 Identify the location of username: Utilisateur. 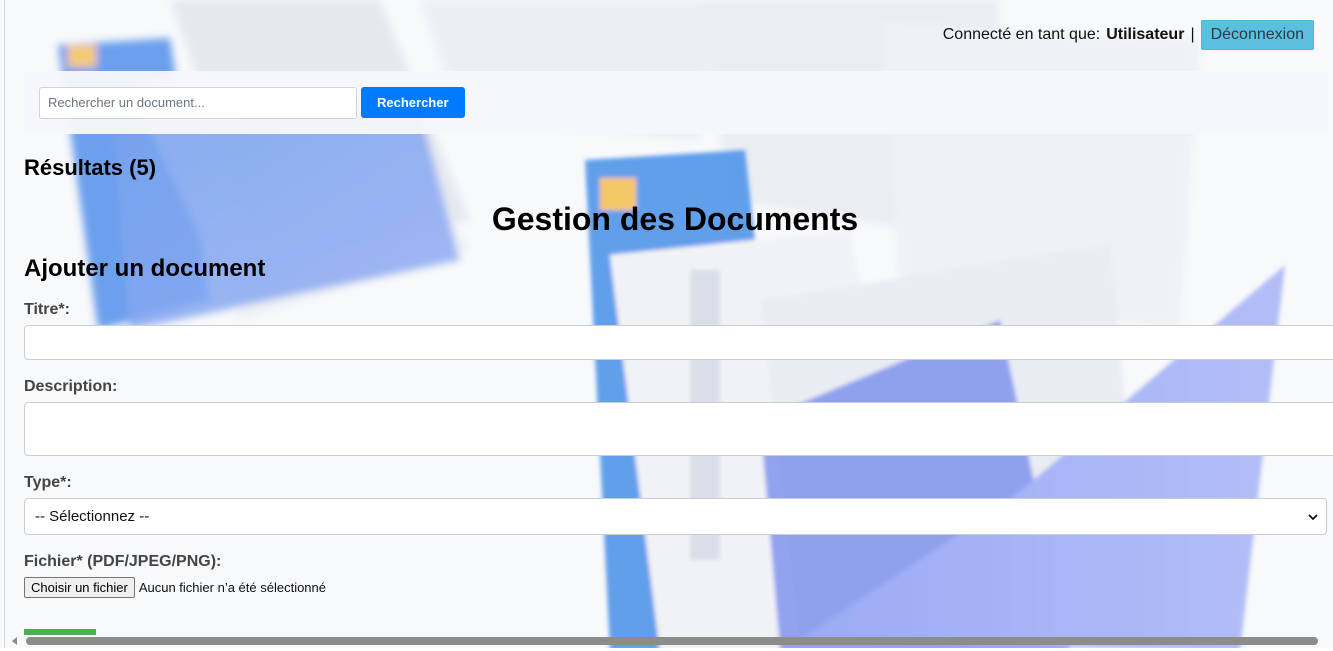
(1145, 34).